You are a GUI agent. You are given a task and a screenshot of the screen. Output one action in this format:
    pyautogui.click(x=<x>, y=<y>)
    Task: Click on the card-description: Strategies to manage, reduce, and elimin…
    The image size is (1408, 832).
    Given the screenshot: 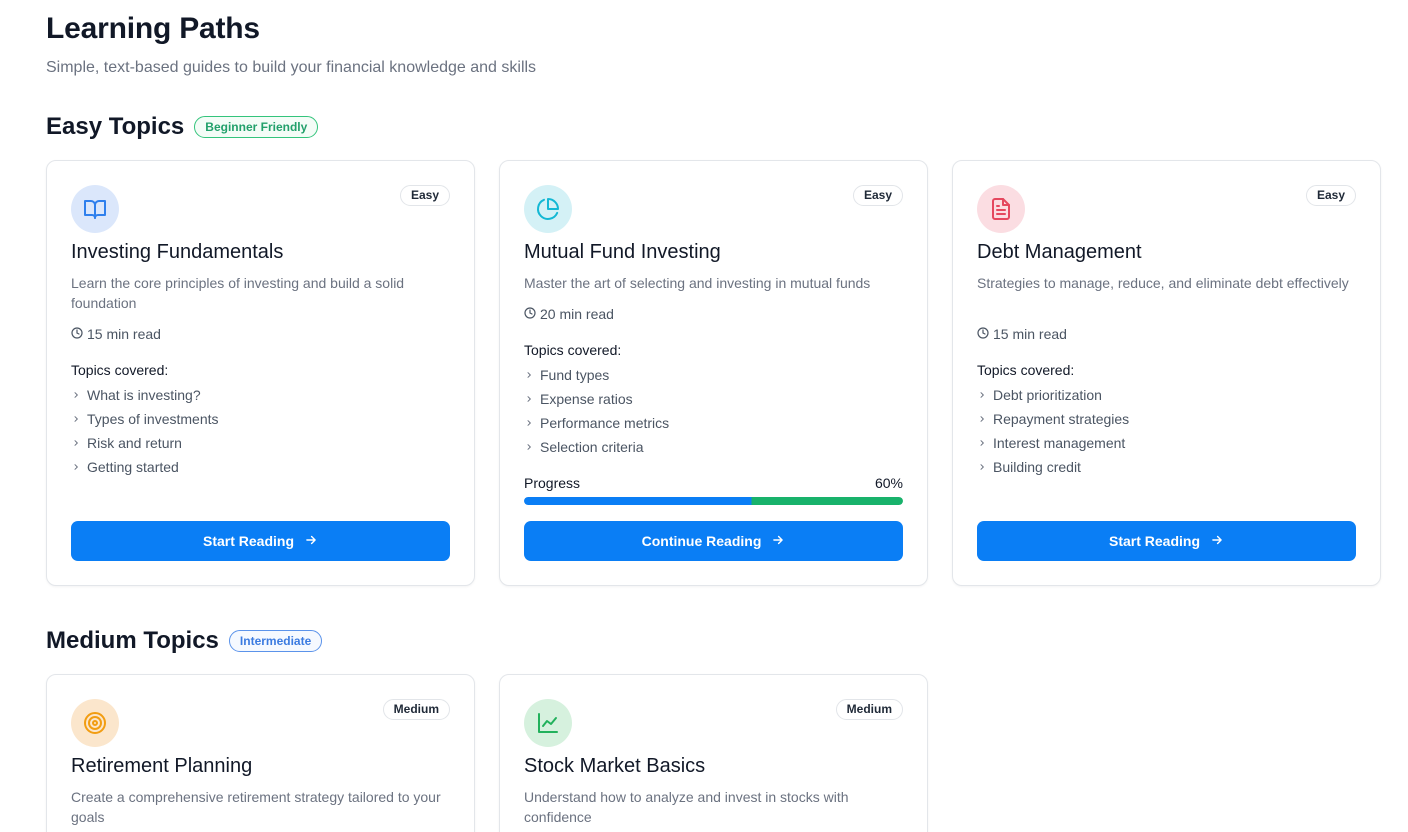 What is the action you would take?
    pyautogui.click(x=1163, y=283)
    